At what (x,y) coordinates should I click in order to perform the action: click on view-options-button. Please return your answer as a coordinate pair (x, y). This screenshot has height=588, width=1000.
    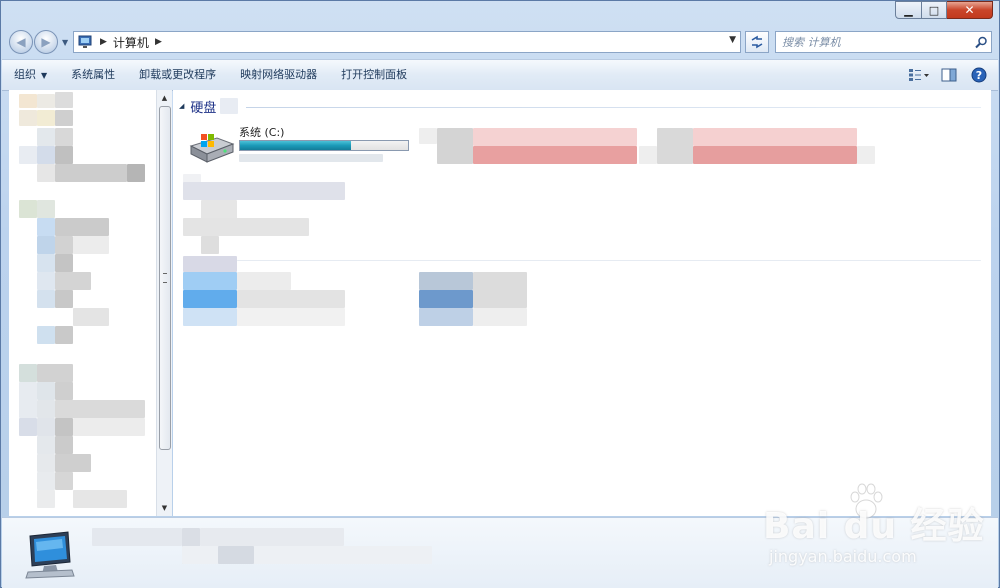
    Looking at the image, I should click on (919, 75).